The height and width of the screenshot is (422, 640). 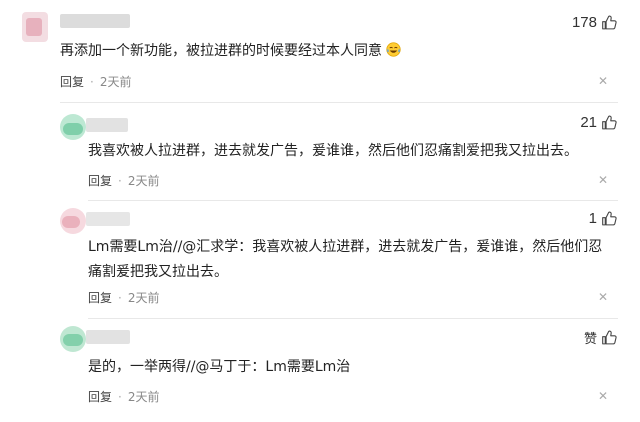 I want to click on like-control: 178, so click(x=595, y=22).